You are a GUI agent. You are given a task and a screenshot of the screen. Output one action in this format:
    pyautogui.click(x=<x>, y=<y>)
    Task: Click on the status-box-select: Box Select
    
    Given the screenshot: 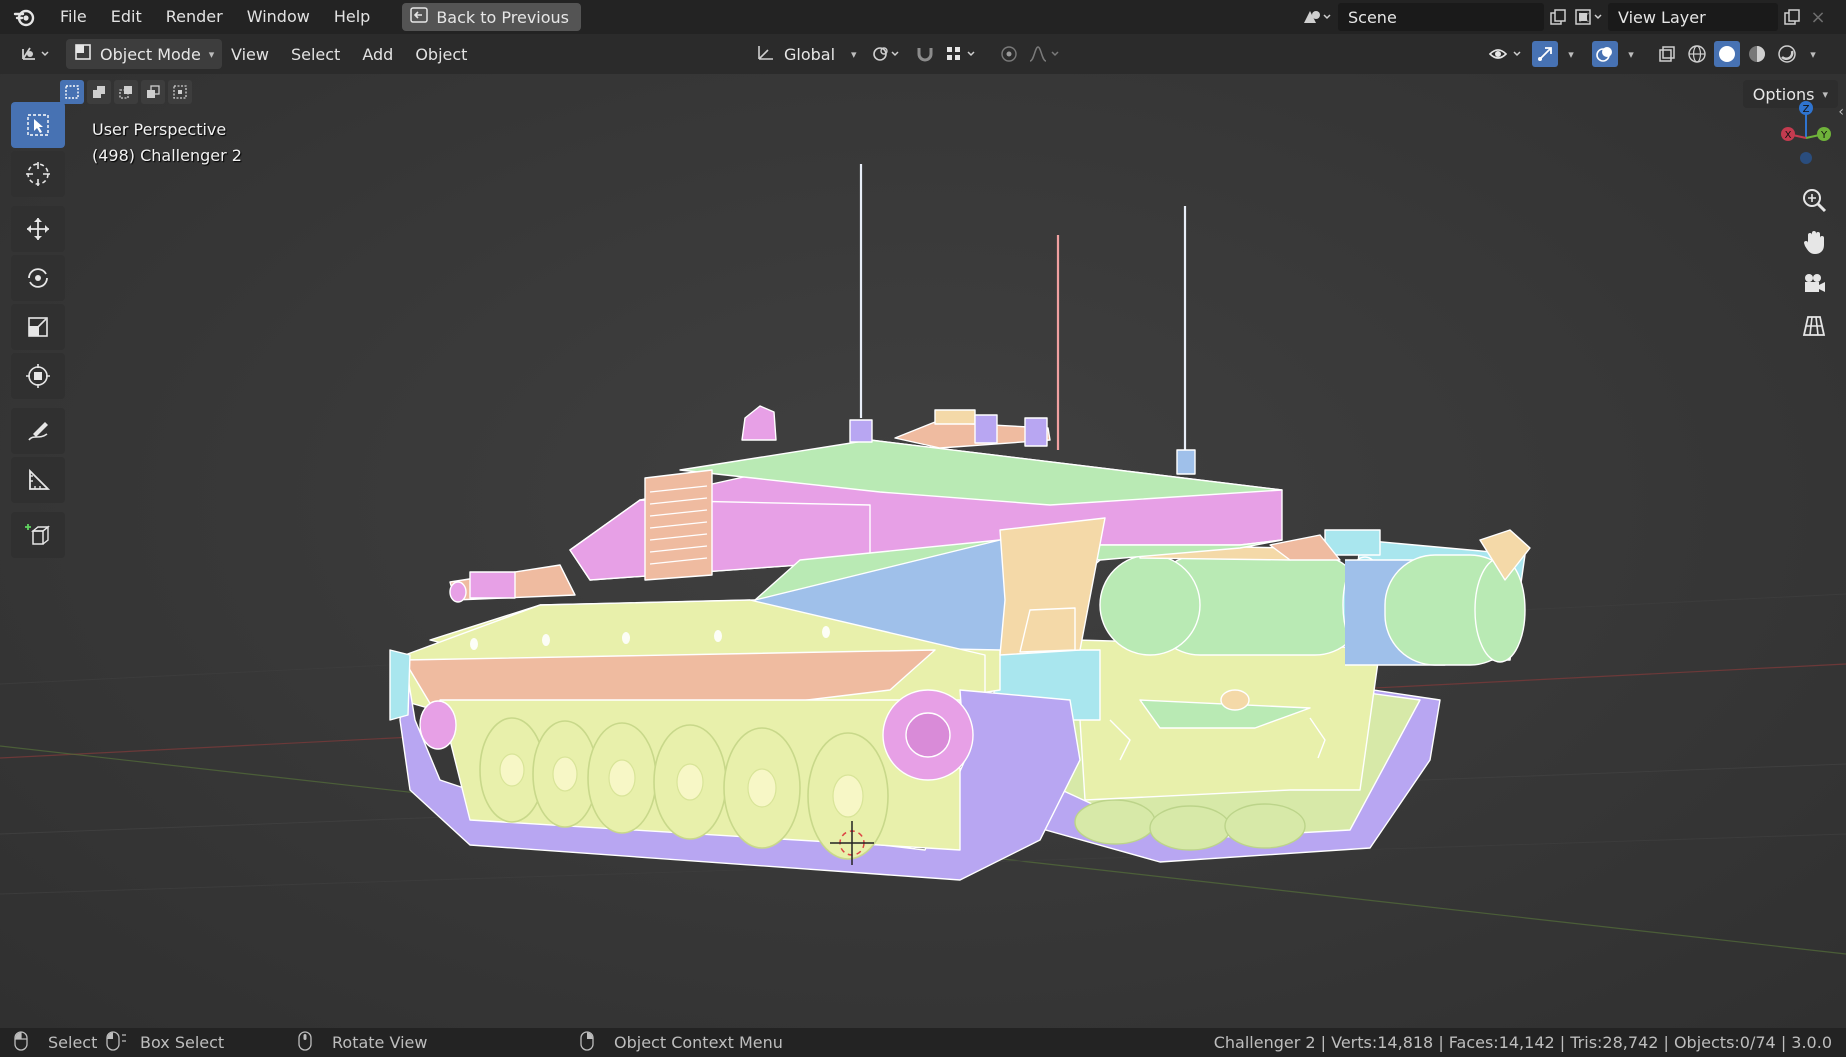 What is the action you would take?
    pyautogui.click(x=165, y=1042)
    